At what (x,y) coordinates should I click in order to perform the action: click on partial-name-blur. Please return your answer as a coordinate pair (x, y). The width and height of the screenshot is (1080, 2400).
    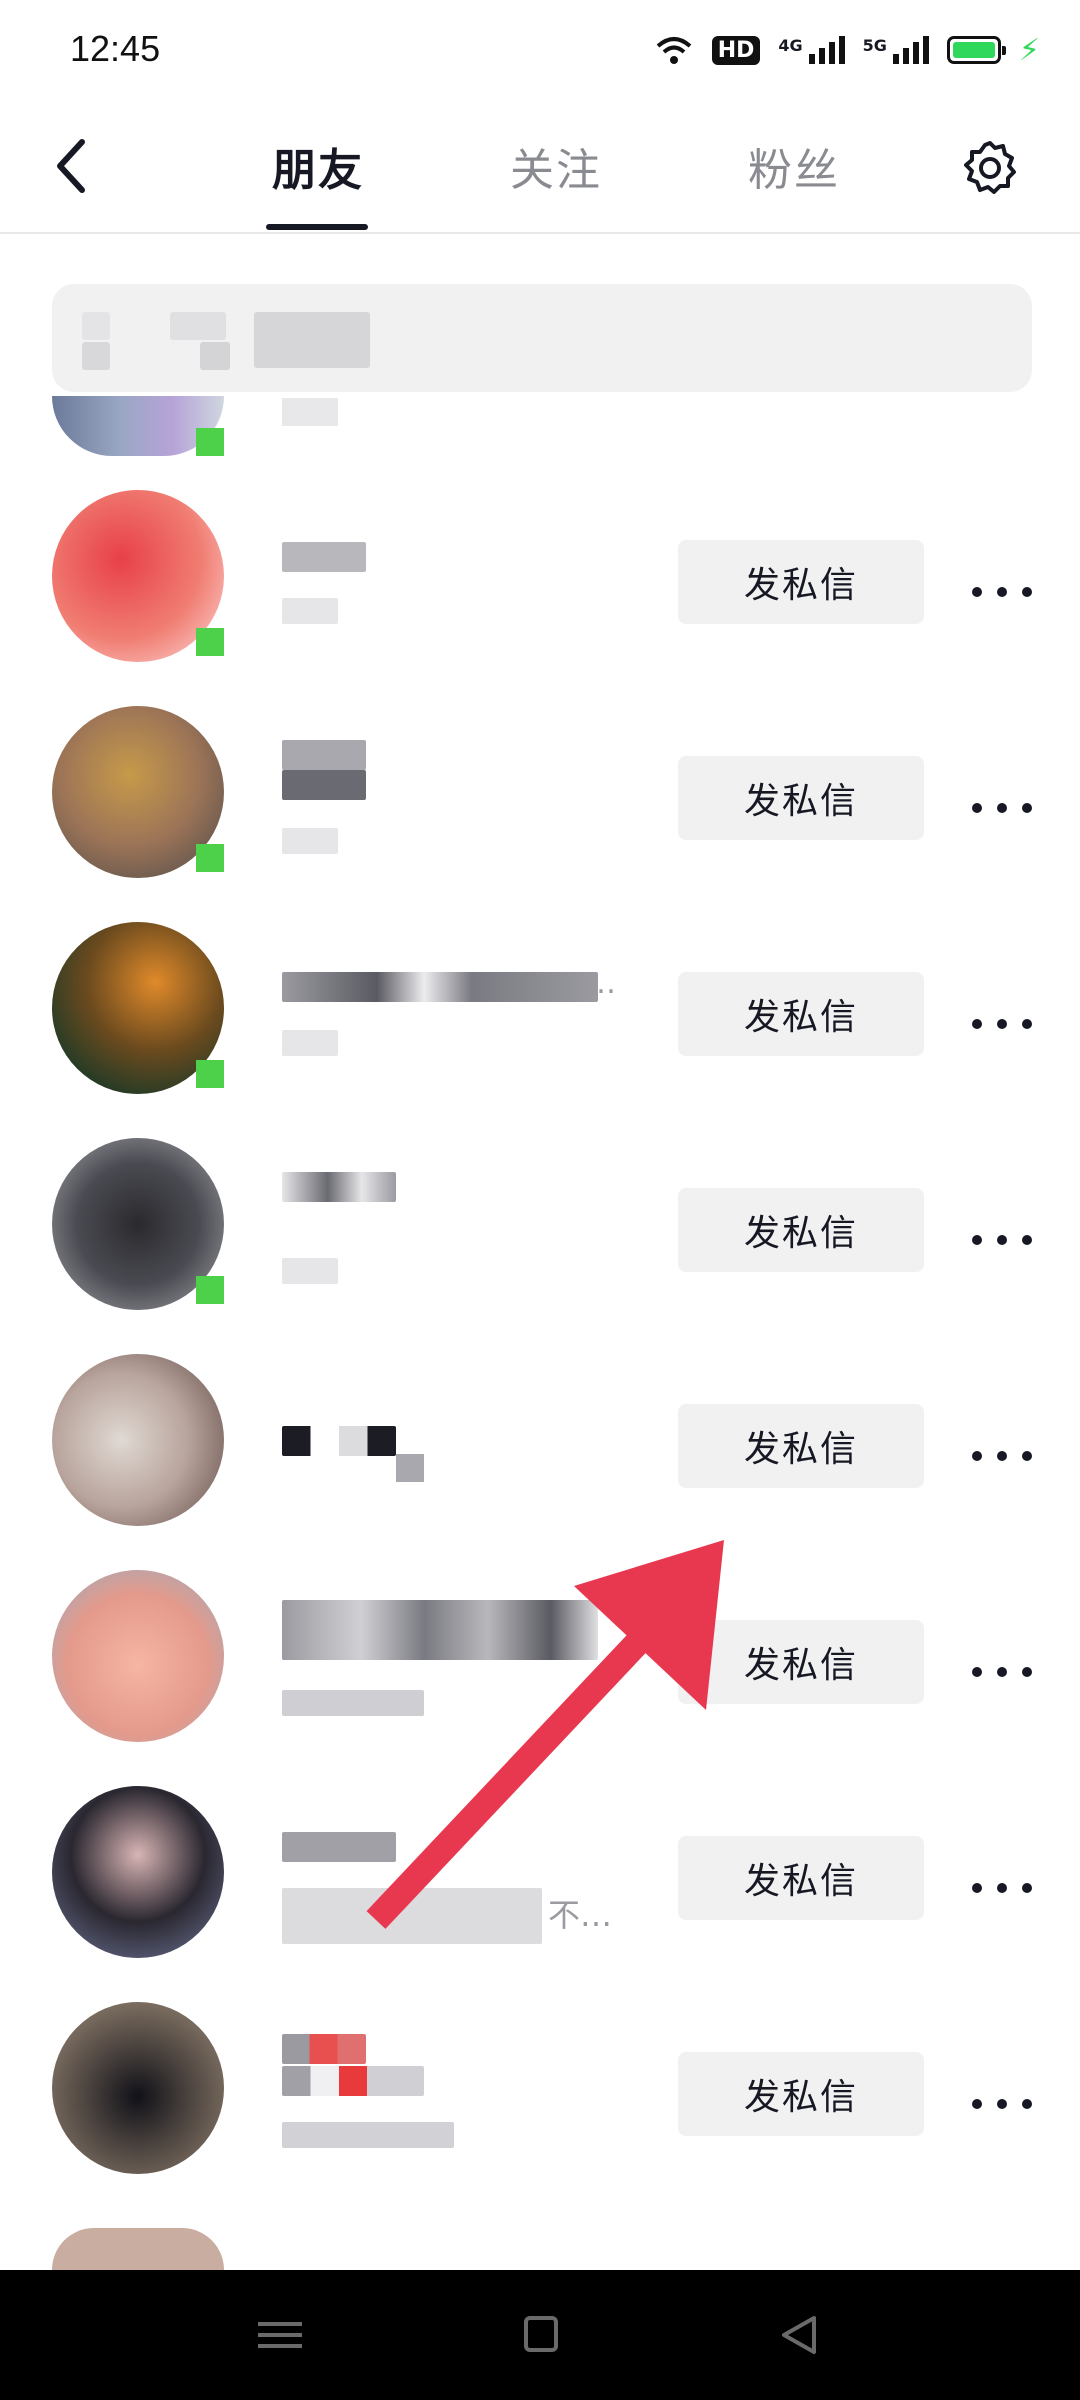
    Looking at the image, I should click on (310, 412).